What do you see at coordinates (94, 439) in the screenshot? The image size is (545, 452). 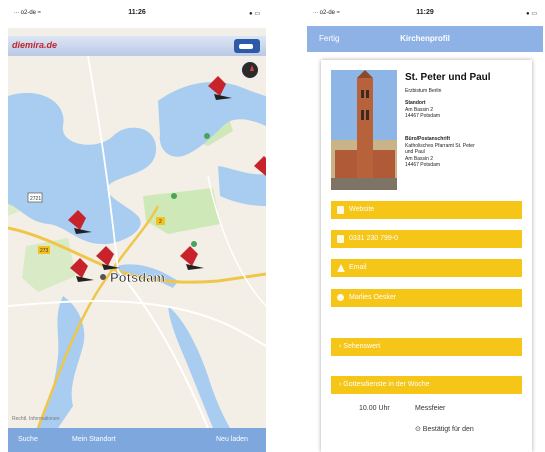 I see `my-location-button: Mein Standort` at bounding box center [94, 439].